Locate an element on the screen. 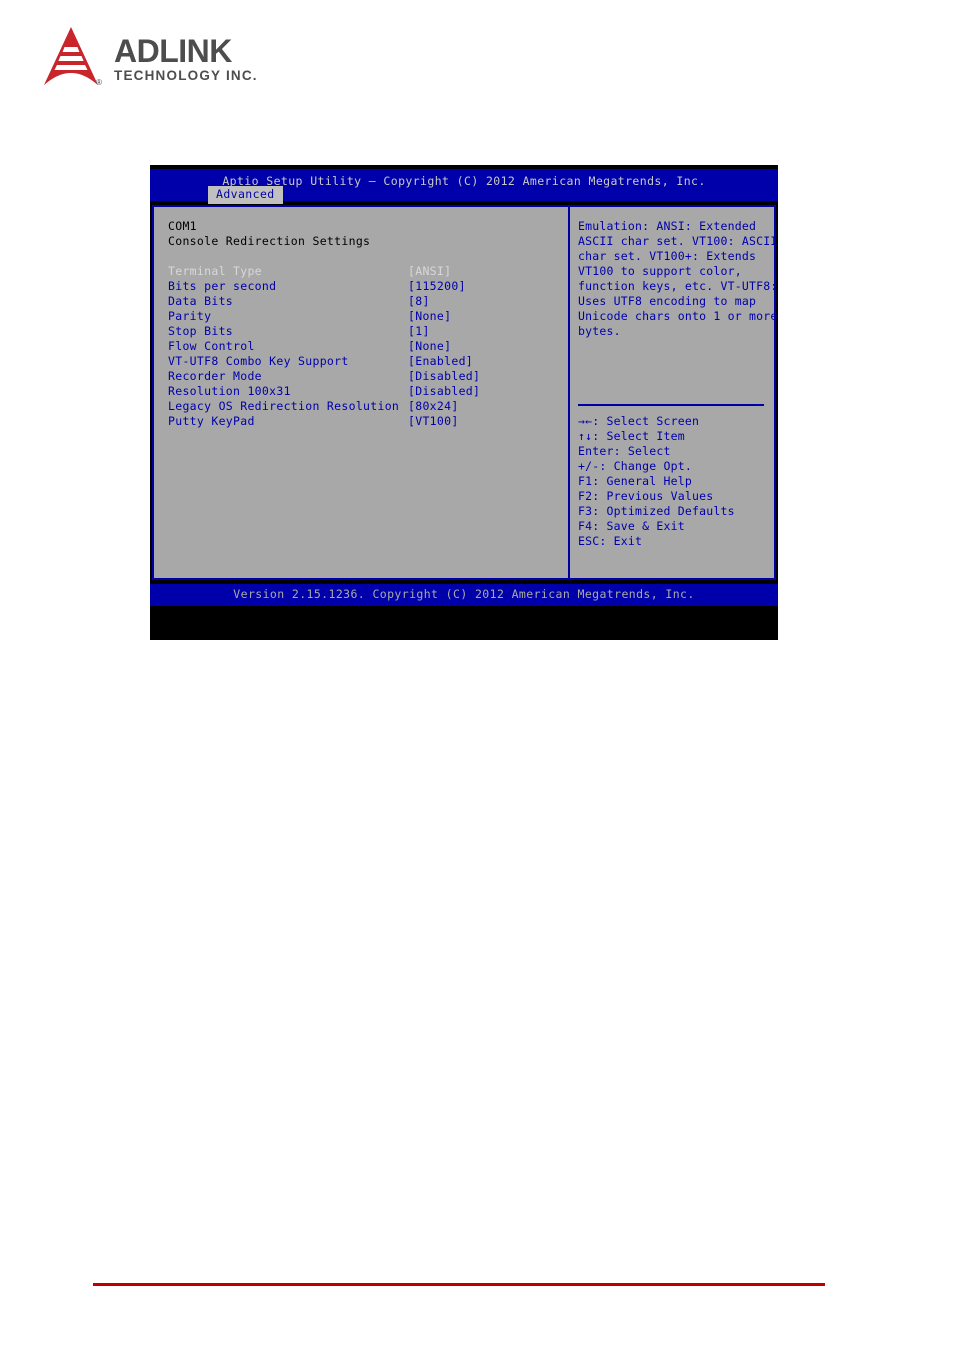 The height and width of the screenshot is (1352, 954). help-text-line: VT100 to support color, is located at coordinates (660, 271).